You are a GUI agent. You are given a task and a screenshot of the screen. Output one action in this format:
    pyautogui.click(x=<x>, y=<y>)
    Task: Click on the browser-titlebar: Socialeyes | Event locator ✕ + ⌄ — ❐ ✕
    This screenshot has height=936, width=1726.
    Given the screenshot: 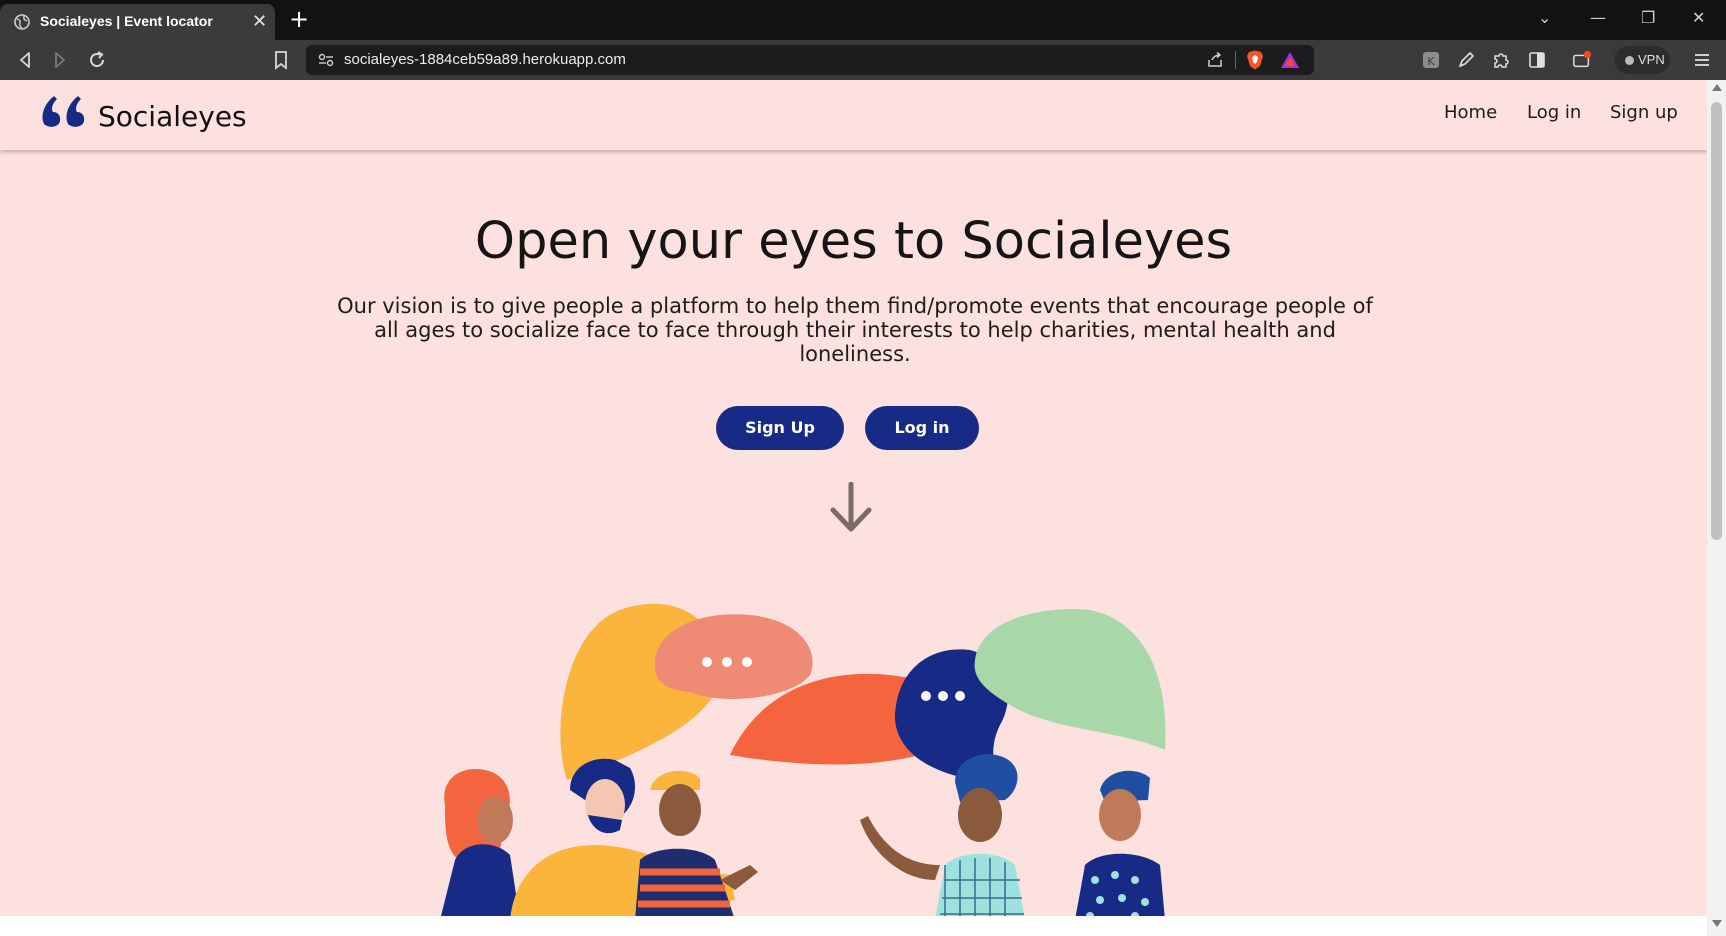 What is the action you would take?
    pyautogui.click(x=863, y=20)
    